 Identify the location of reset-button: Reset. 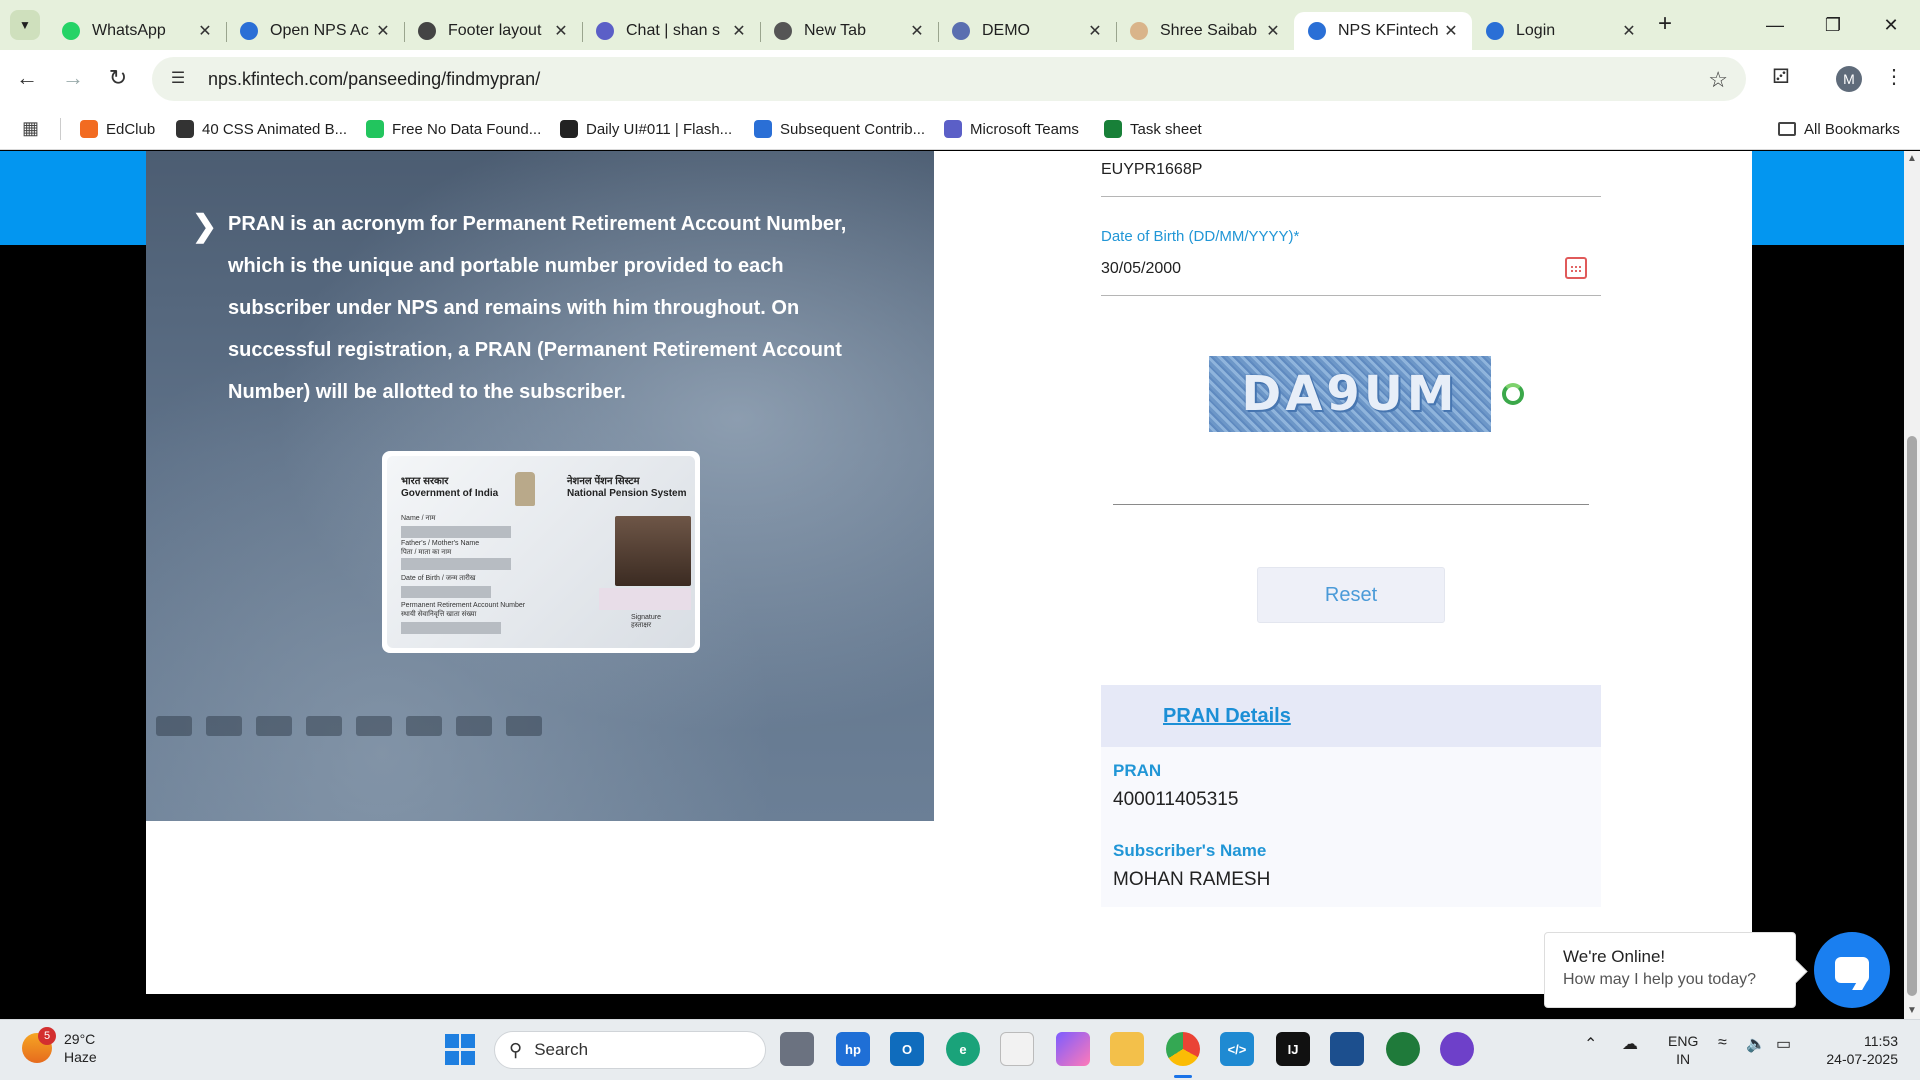
(1351, 595).